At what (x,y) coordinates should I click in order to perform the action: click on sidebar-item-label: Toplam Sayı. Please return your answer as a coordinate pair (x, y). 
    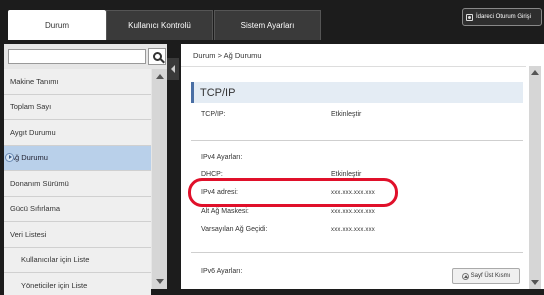
    Looking at the image, I should click on (31, 107).